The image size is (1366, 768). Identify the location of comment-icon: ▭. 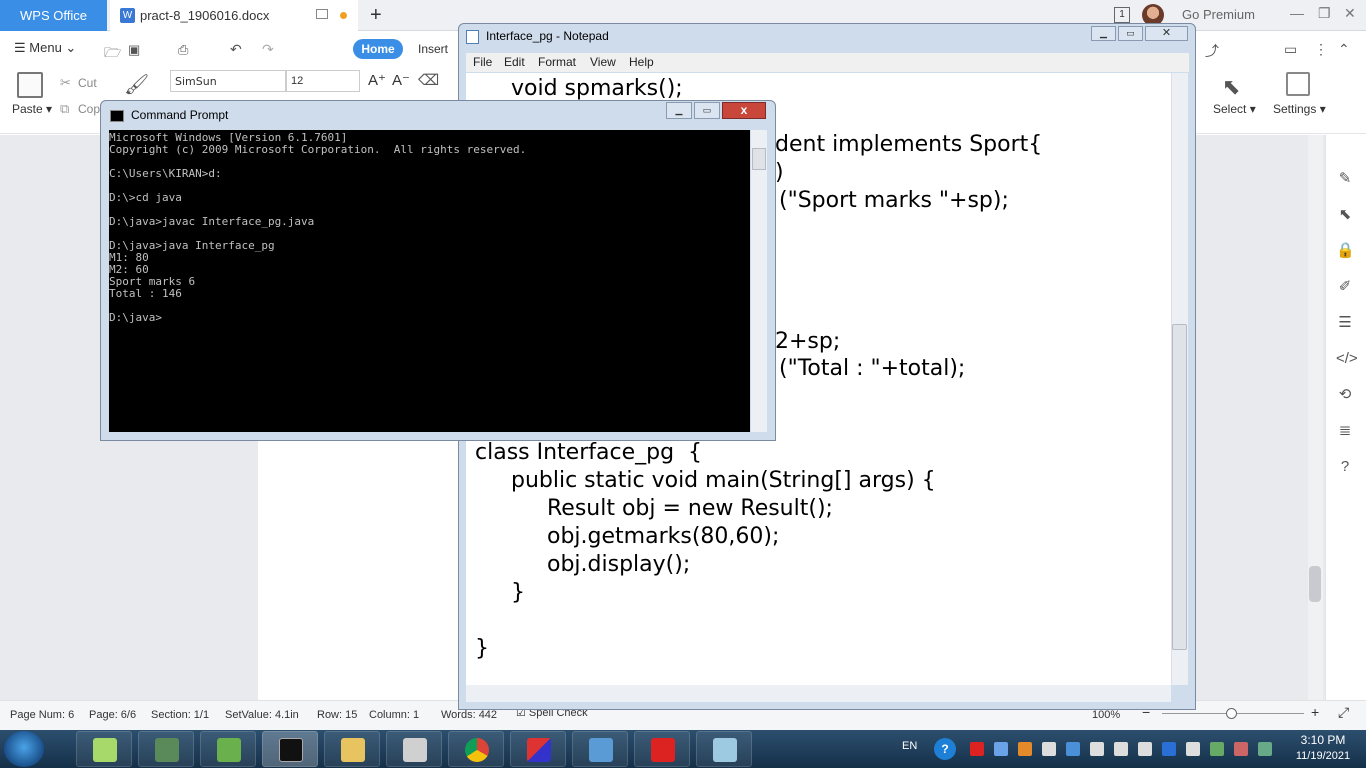
(1290, 49).